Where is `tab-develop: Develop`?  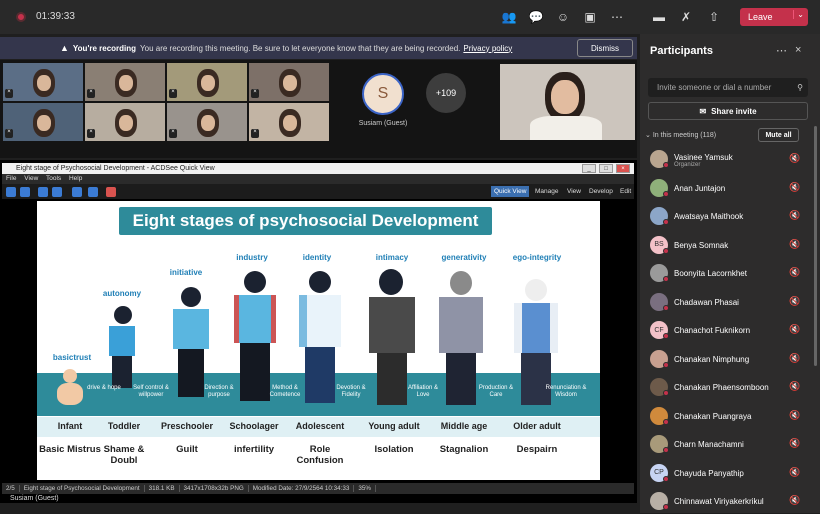
tab-develop: Develop is located at coordinates (601, 191).